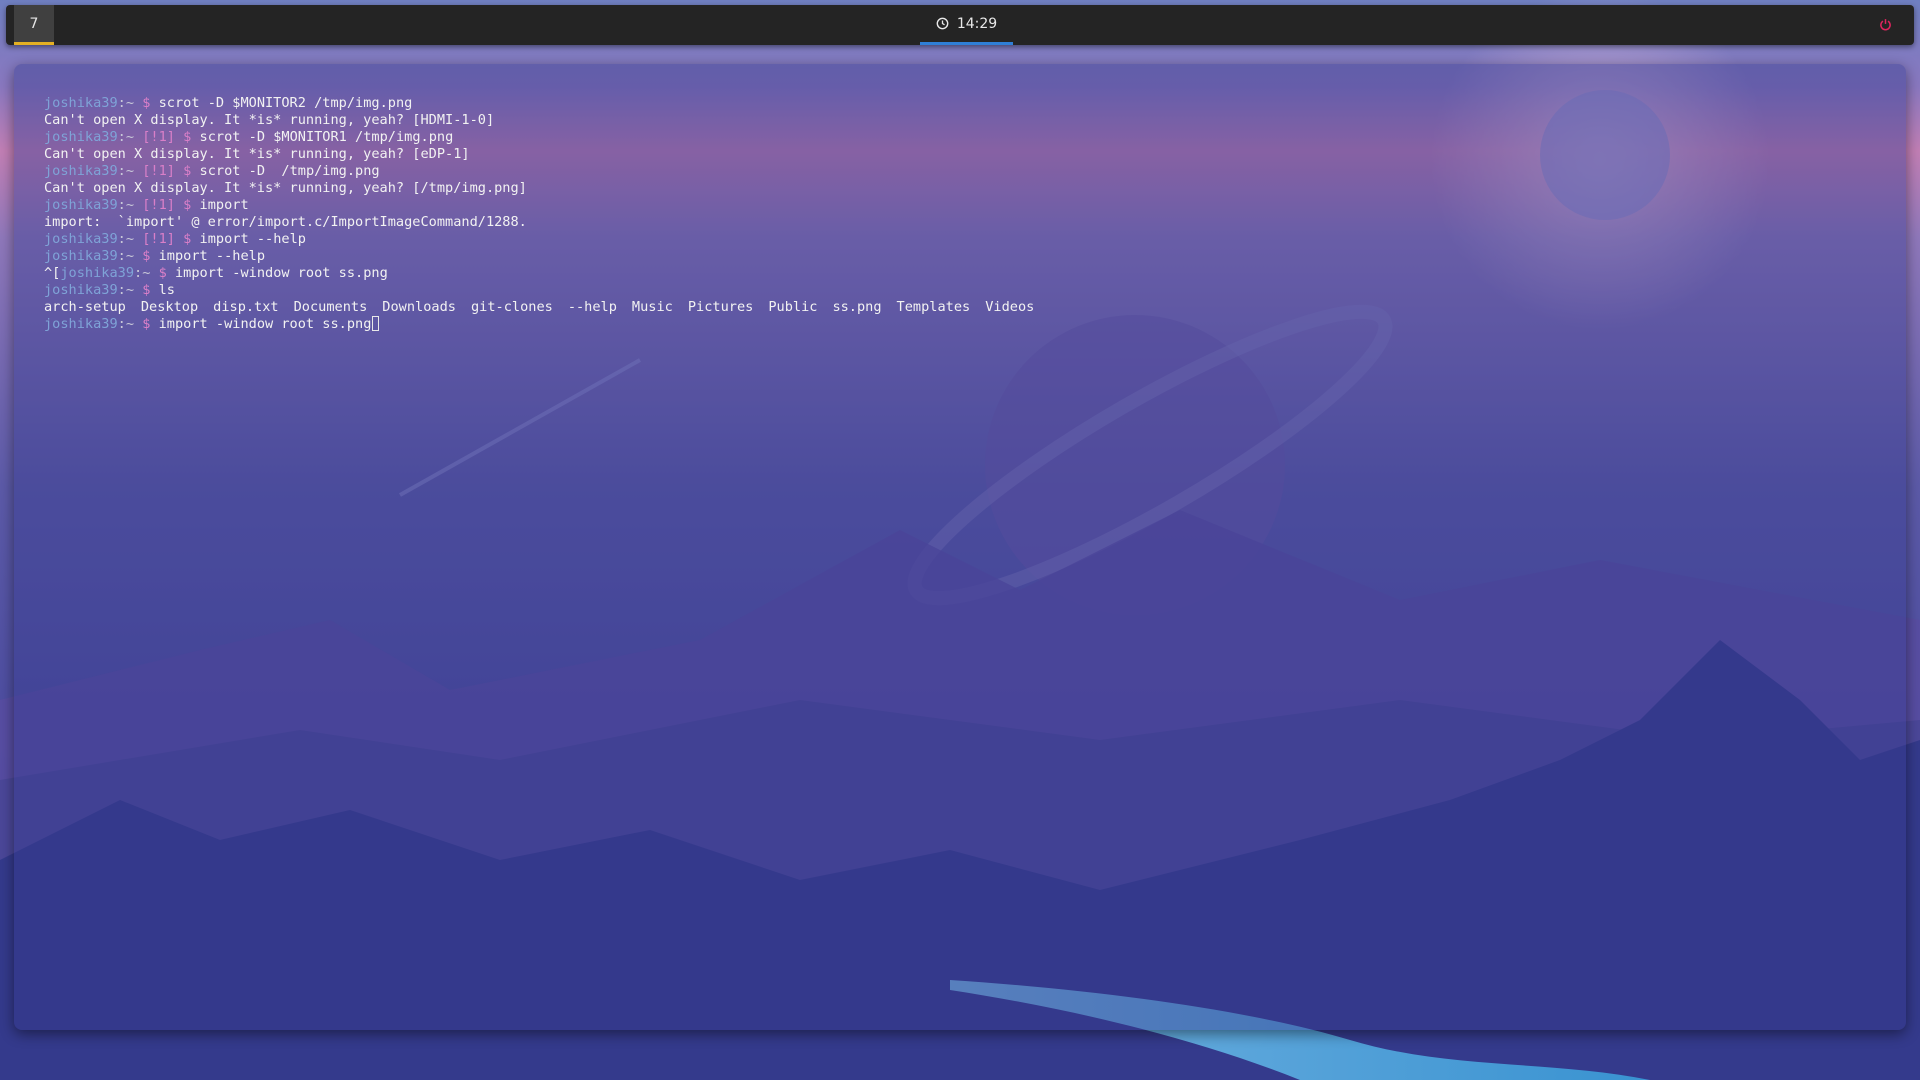  What do you see at coordinates (85, 307) in the screenshot?
I see `ls-entry: arch-setup` at bounding box center [85, 307].